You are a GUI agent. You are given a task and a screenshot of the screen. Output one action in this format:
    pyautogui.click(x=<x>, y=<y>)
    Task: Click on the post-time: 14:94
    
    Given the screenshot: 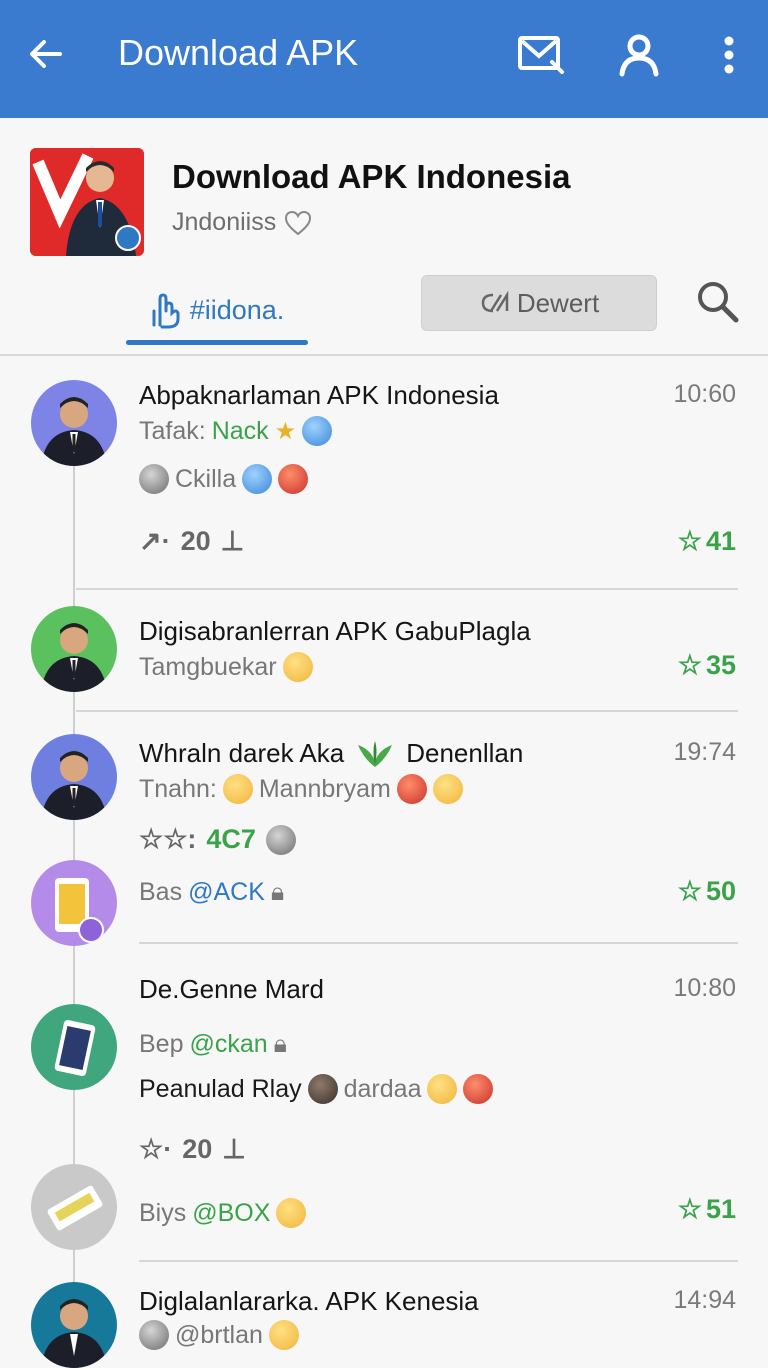 What is the action you would take?
    pyautogui.click(x=704, y=1300)
    